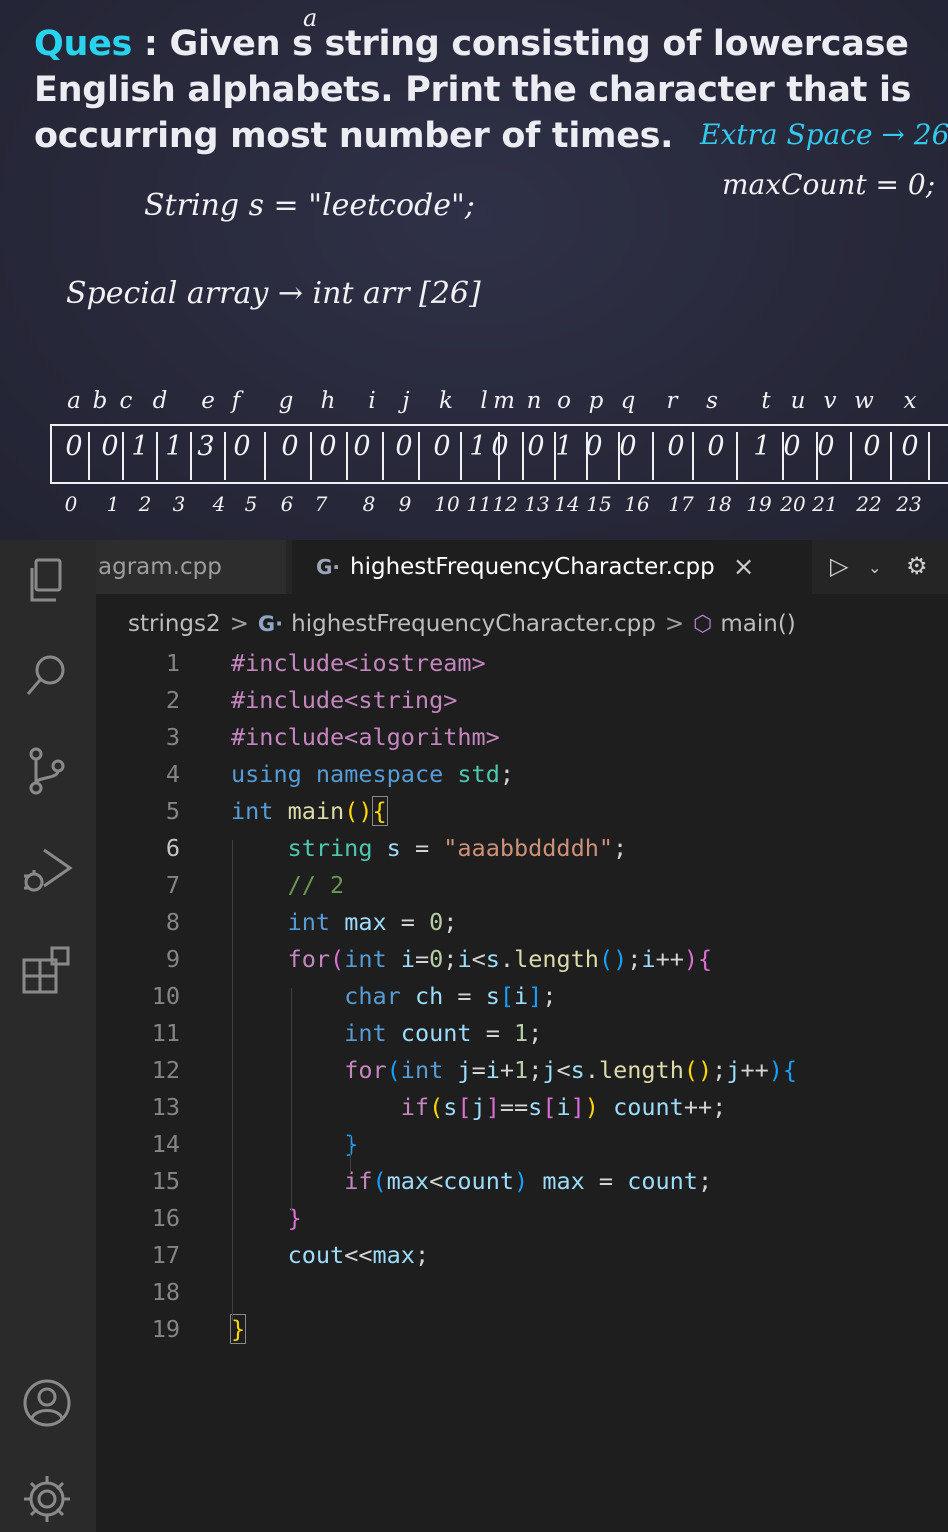 Image resolution: width=948 pixels, height=1532 pixels. I want to click on line-number: 7, so click(172, 884).